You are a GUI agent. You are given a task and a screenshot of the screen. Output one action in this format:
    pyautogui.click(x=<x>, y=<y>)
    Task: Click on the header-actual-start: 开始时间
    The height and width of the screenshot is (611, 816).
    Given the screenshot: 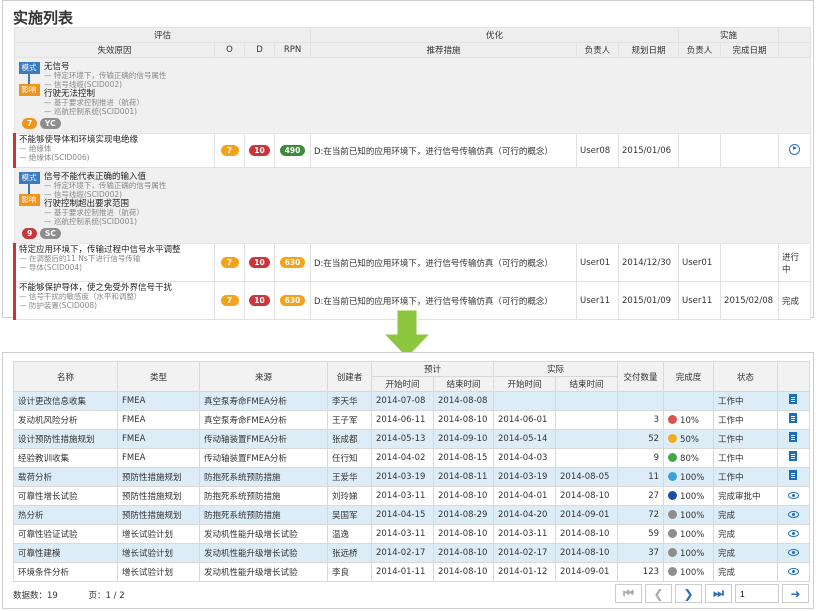 What is the action you would take?
    pyautogui.click(x=525, y=384)
    